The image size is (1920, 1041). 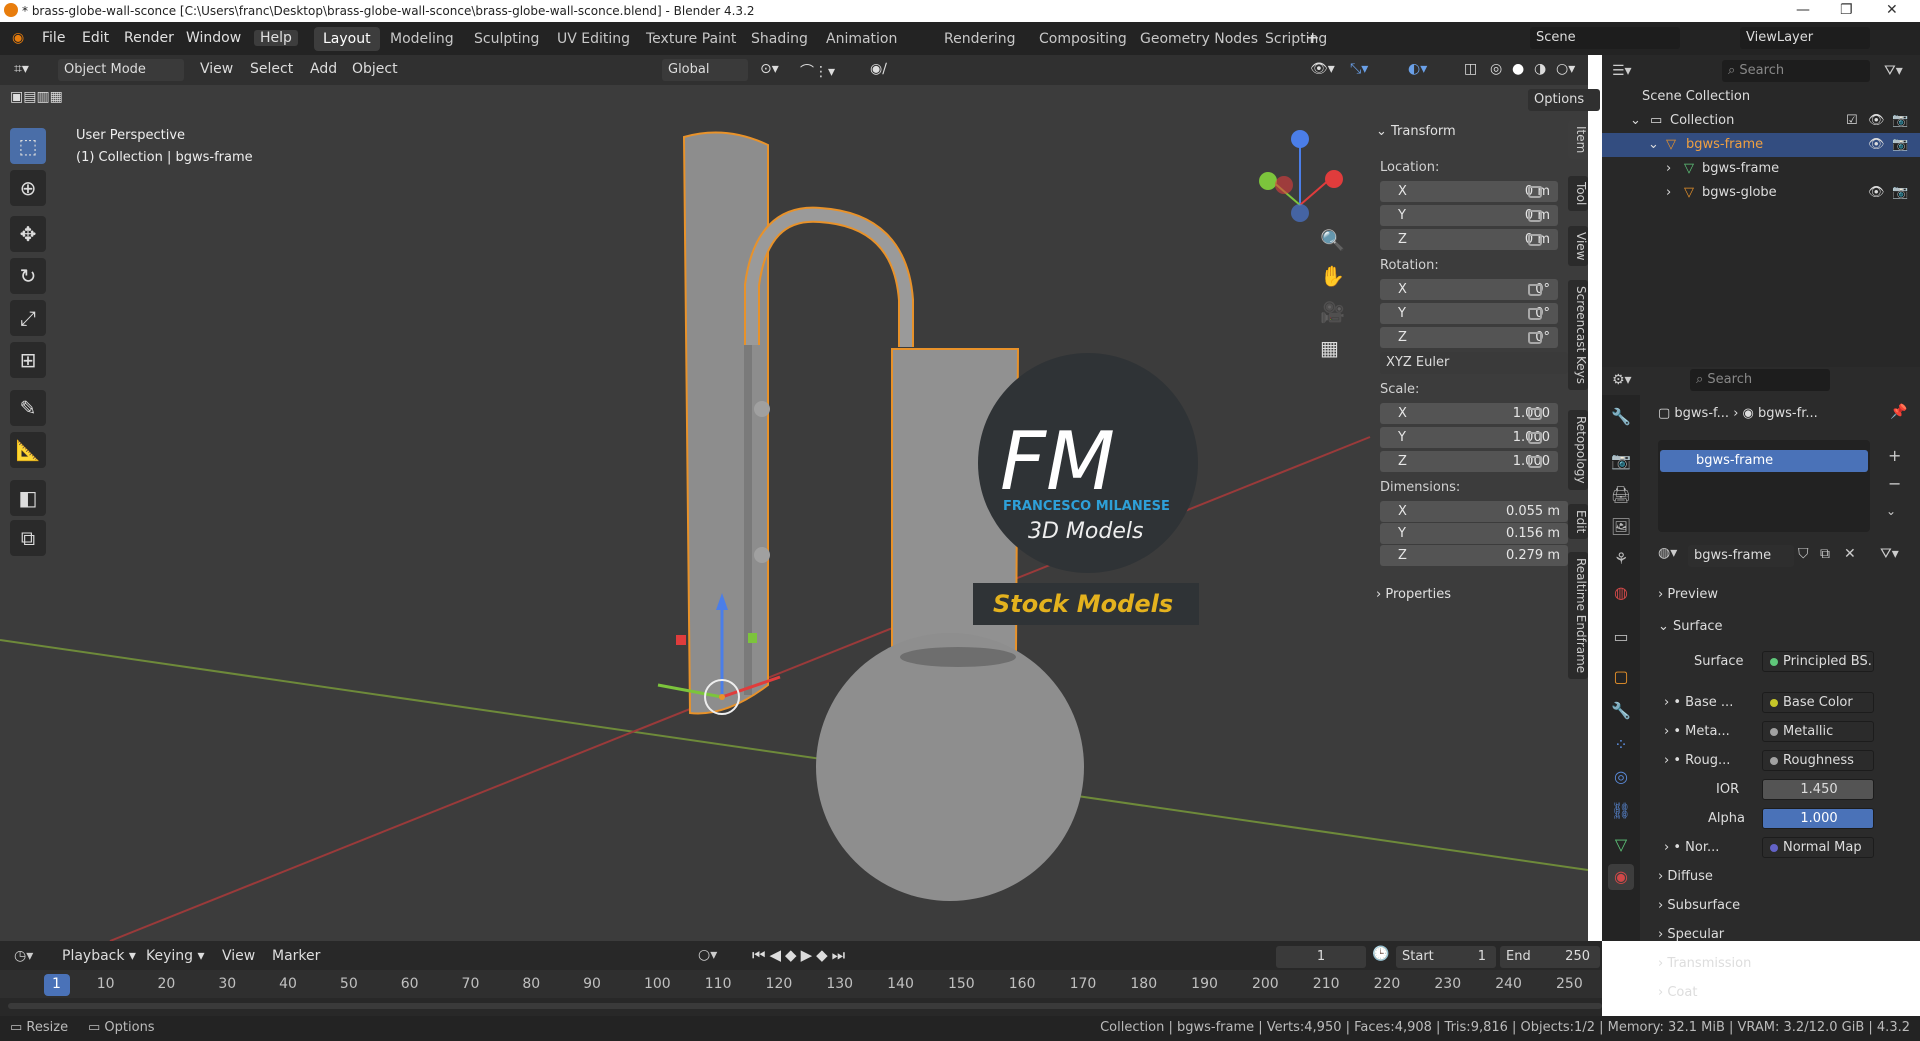 What do you see at coordinates (1416, 131) in the screenshot?
I see `transform-header: ⌄ Transform` at bounding box center [1416, 131].